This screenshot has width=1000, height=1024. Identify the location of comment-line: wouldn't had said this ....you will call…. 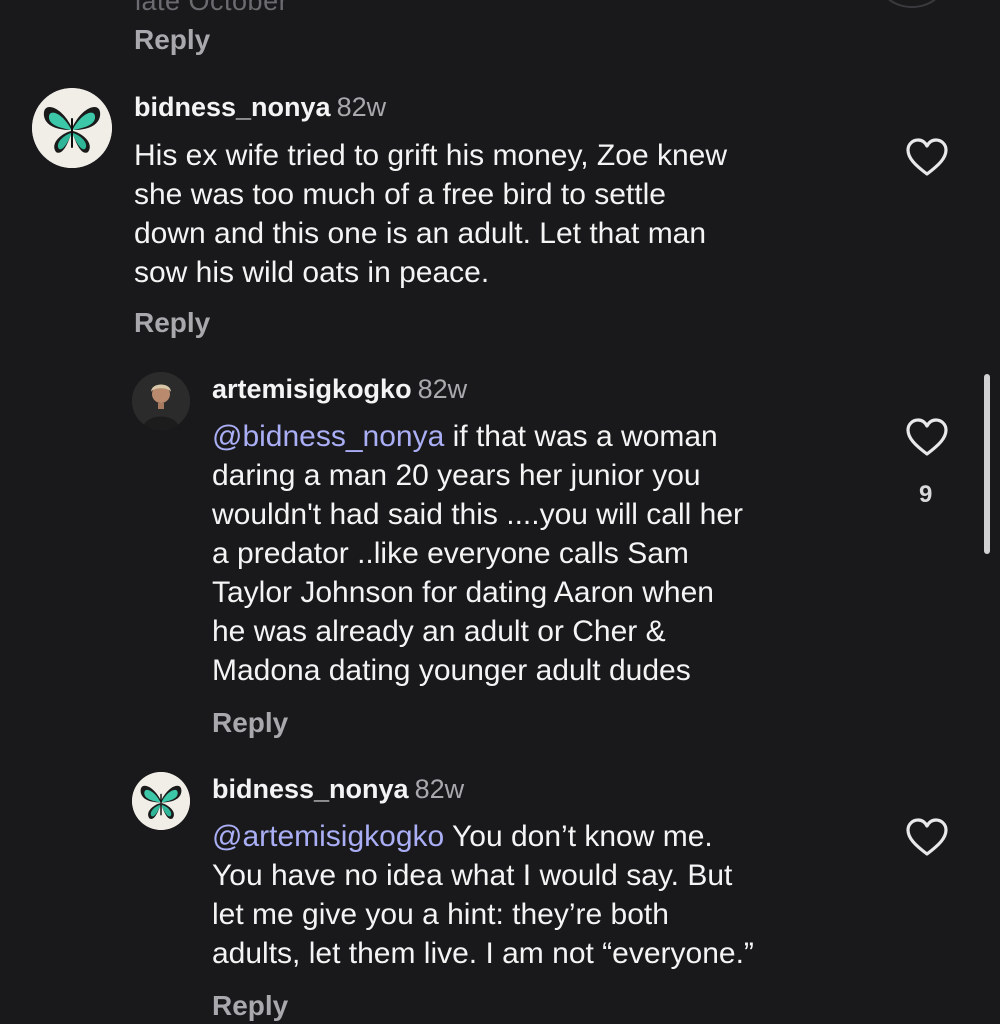
(477, 514).